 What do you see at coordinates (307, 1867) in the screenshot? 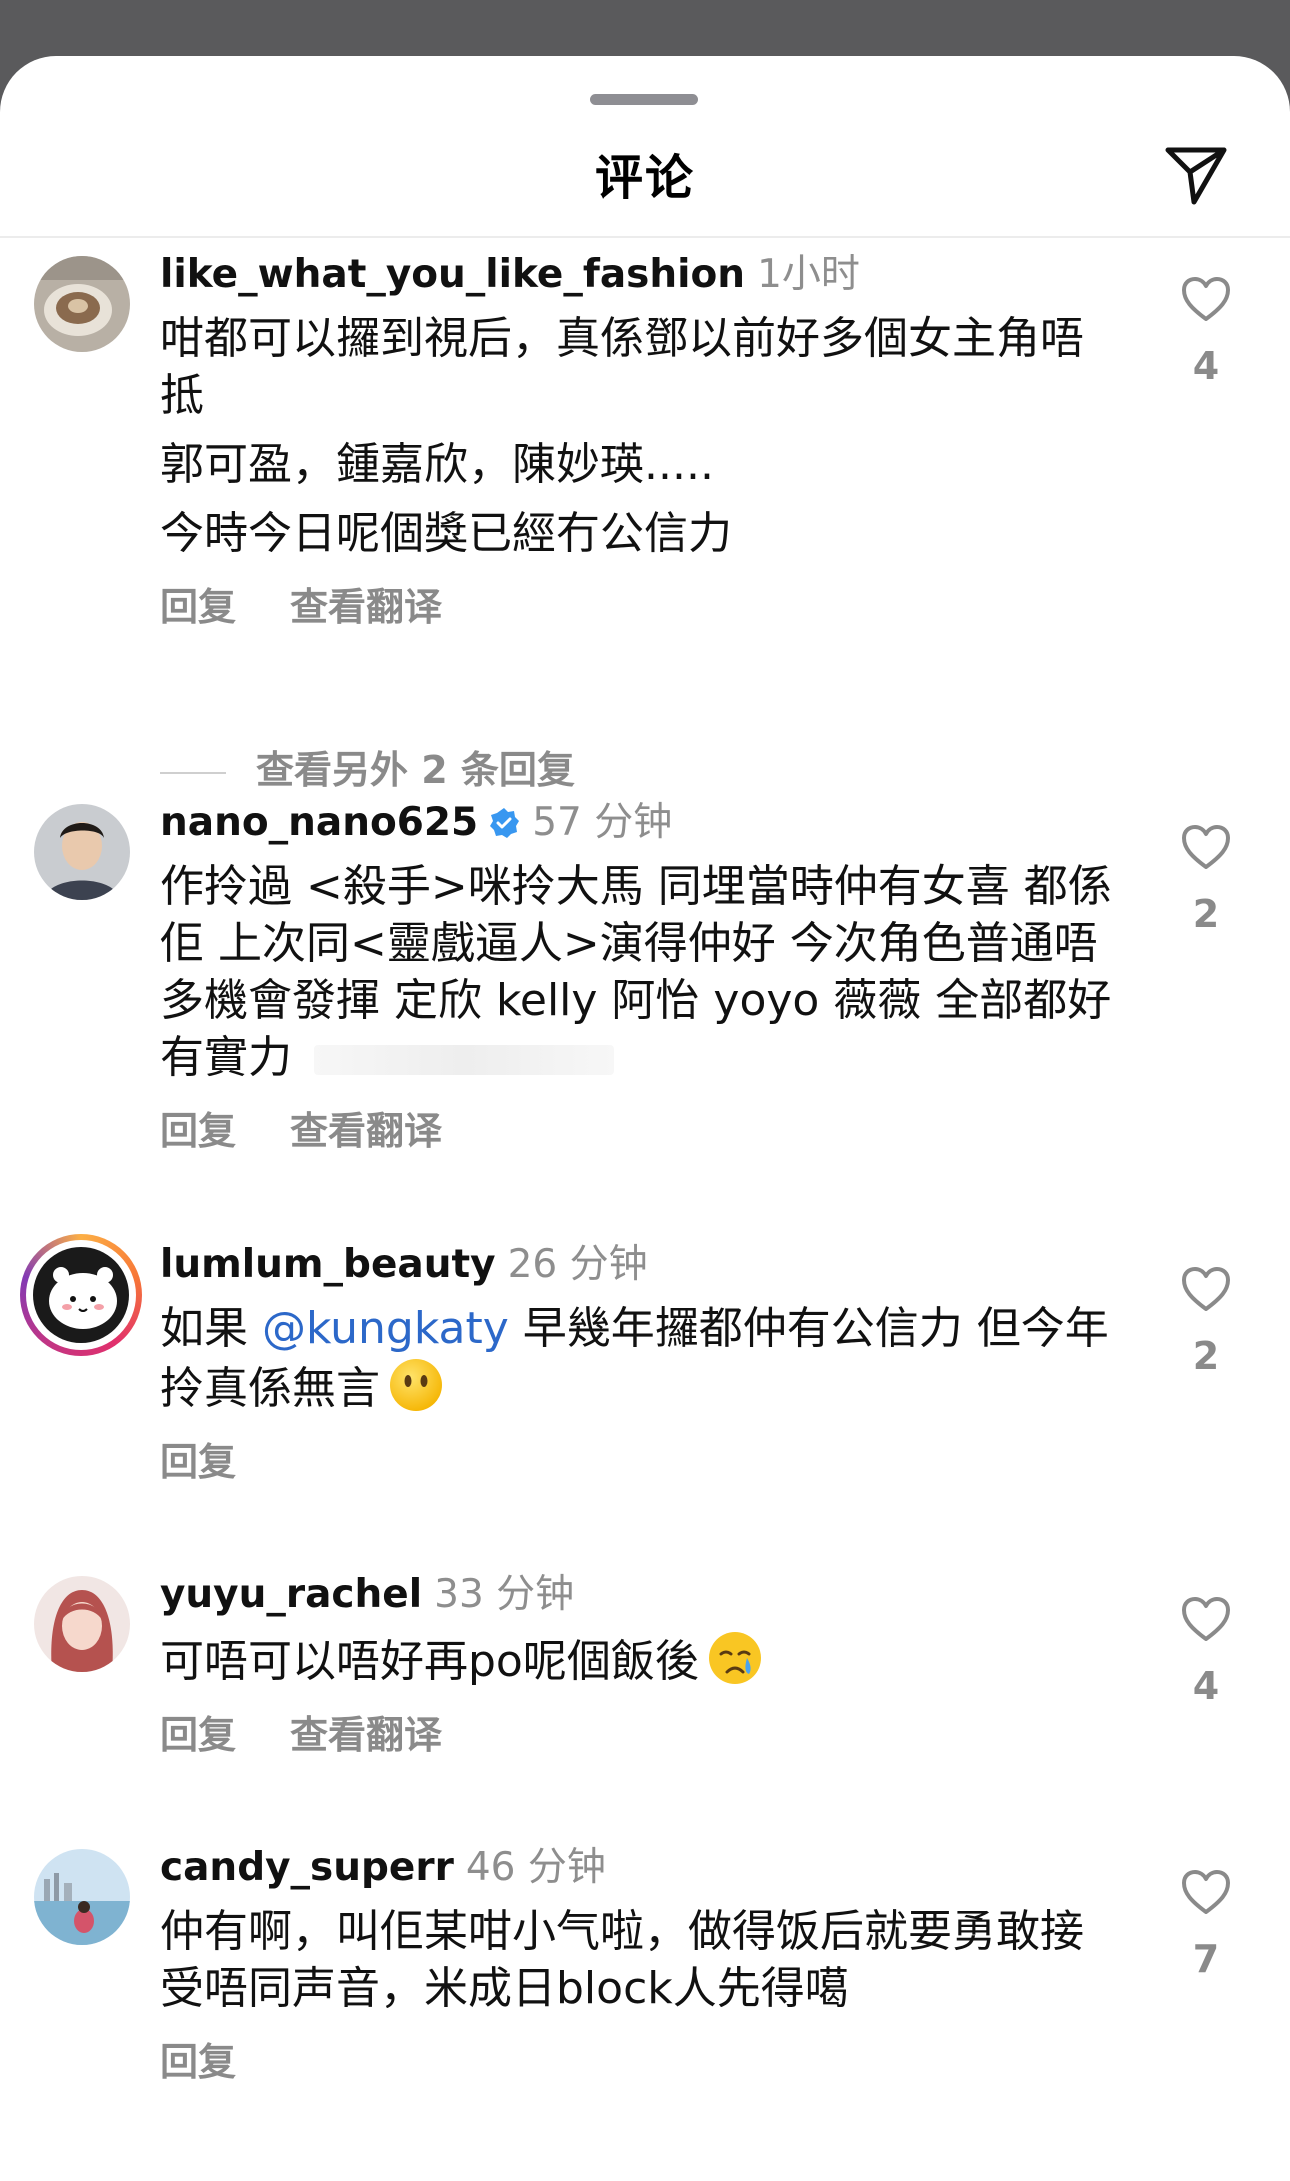
I see `comment-username: candy_superr` at bounding box center [307, 1867].